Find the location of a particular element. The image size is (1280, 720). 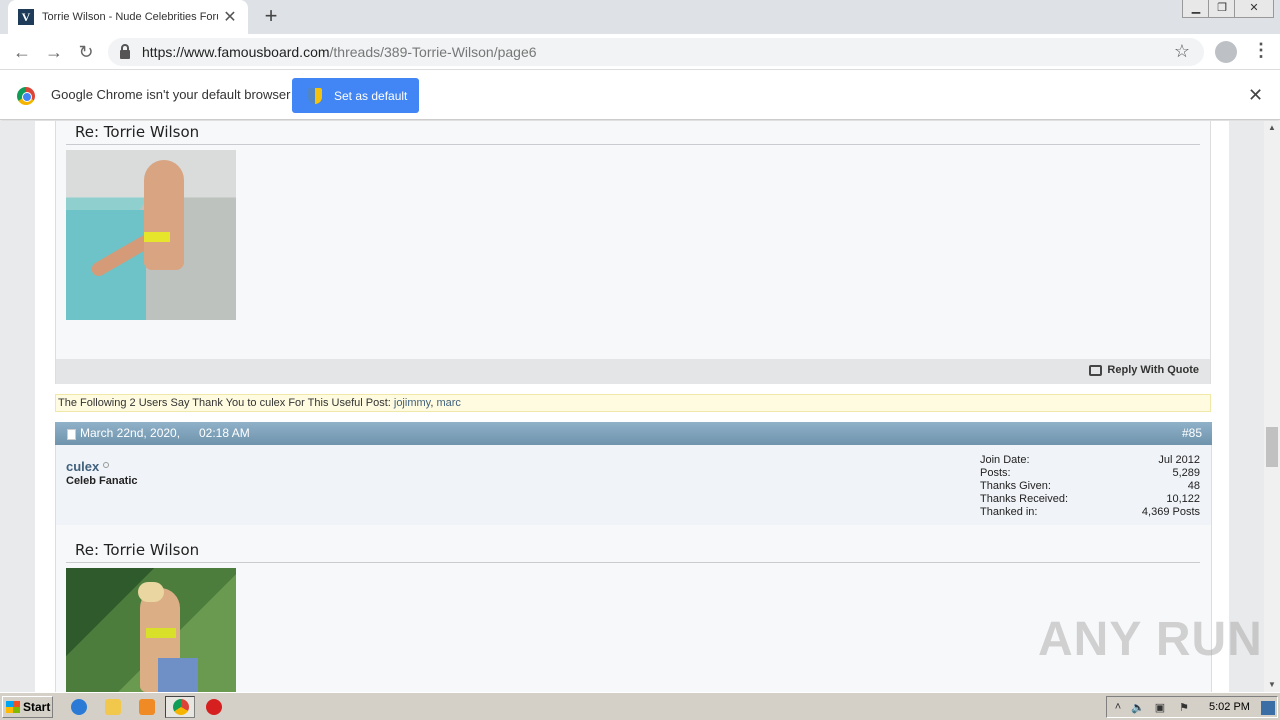

stat-row: Join Date: Jul 2012 is located at coordinates (1090, 460).